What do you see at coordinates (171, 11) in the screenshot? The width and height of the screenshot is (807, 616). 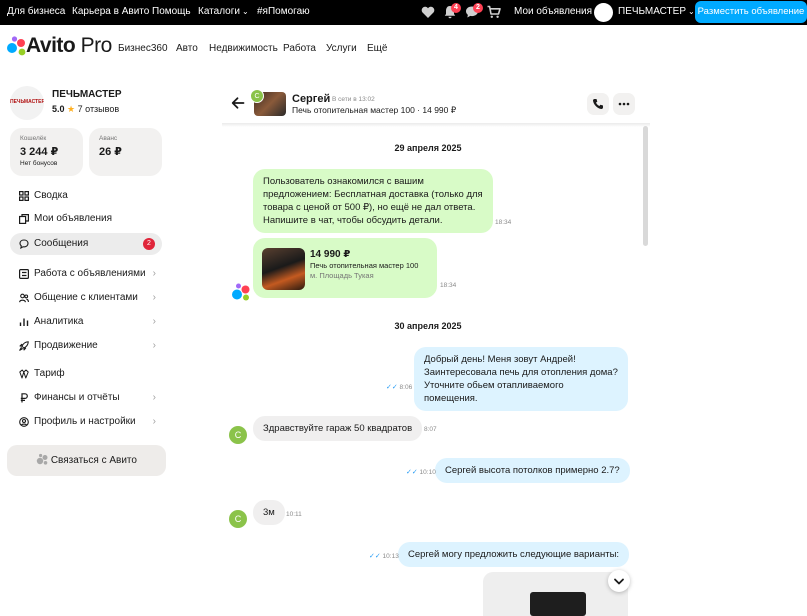 I see `link-help: Помощь` at bounding box center [171, 11].